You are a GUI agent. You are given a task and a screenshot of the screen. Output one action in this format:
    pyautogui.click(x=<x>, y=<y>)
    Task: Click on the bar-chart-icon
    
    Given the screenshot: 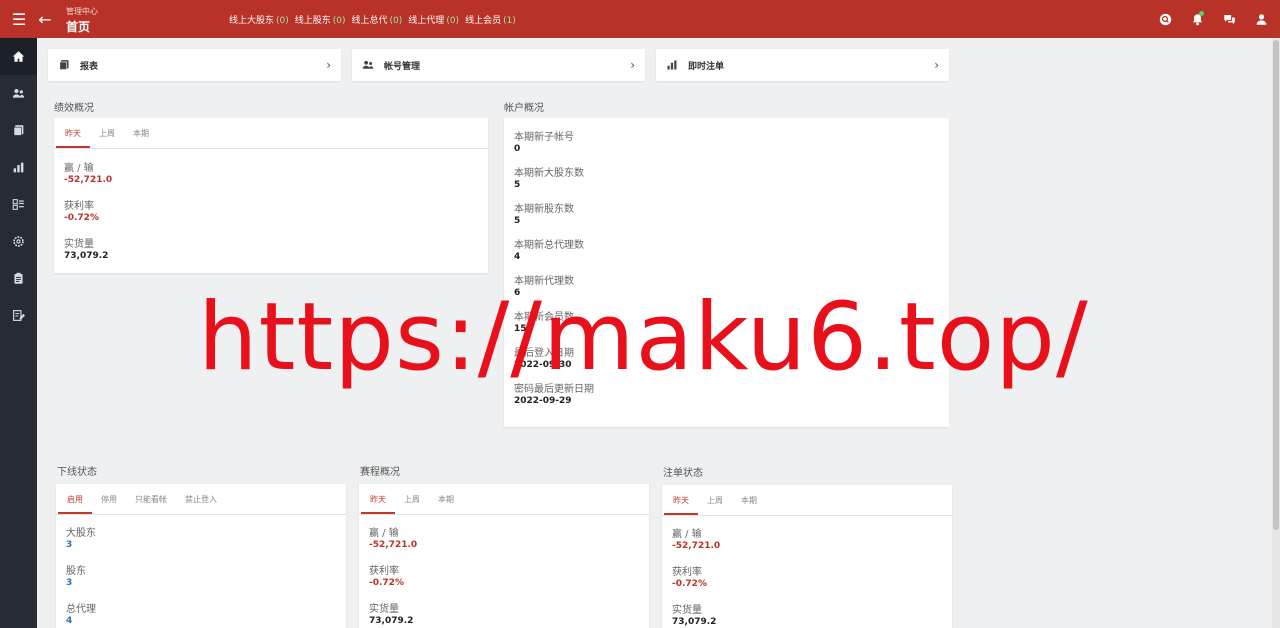 What is the action you would take?
    pyautogui.click(x=673, y=65)
    